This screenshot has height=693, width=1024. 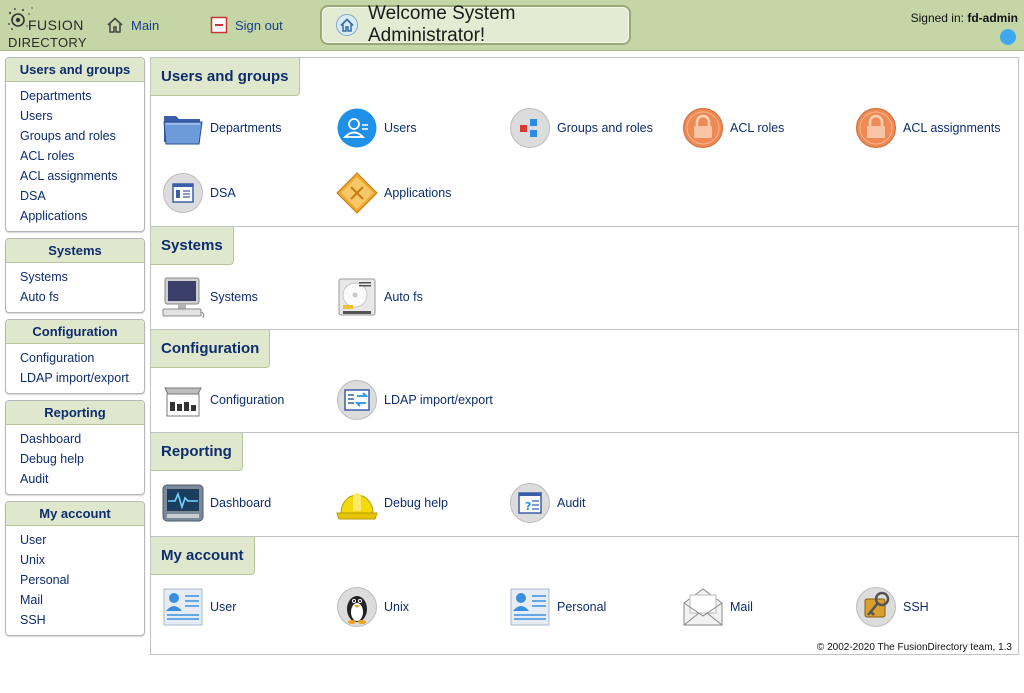 I want to click on item-dsa: DSA, so click(x=198, y=193).